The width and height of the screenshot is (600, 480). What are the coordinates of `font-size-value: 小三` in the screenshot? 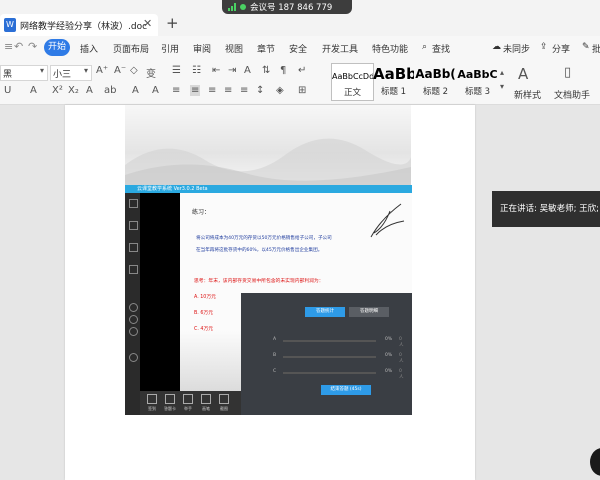 It's located at (62, 75).